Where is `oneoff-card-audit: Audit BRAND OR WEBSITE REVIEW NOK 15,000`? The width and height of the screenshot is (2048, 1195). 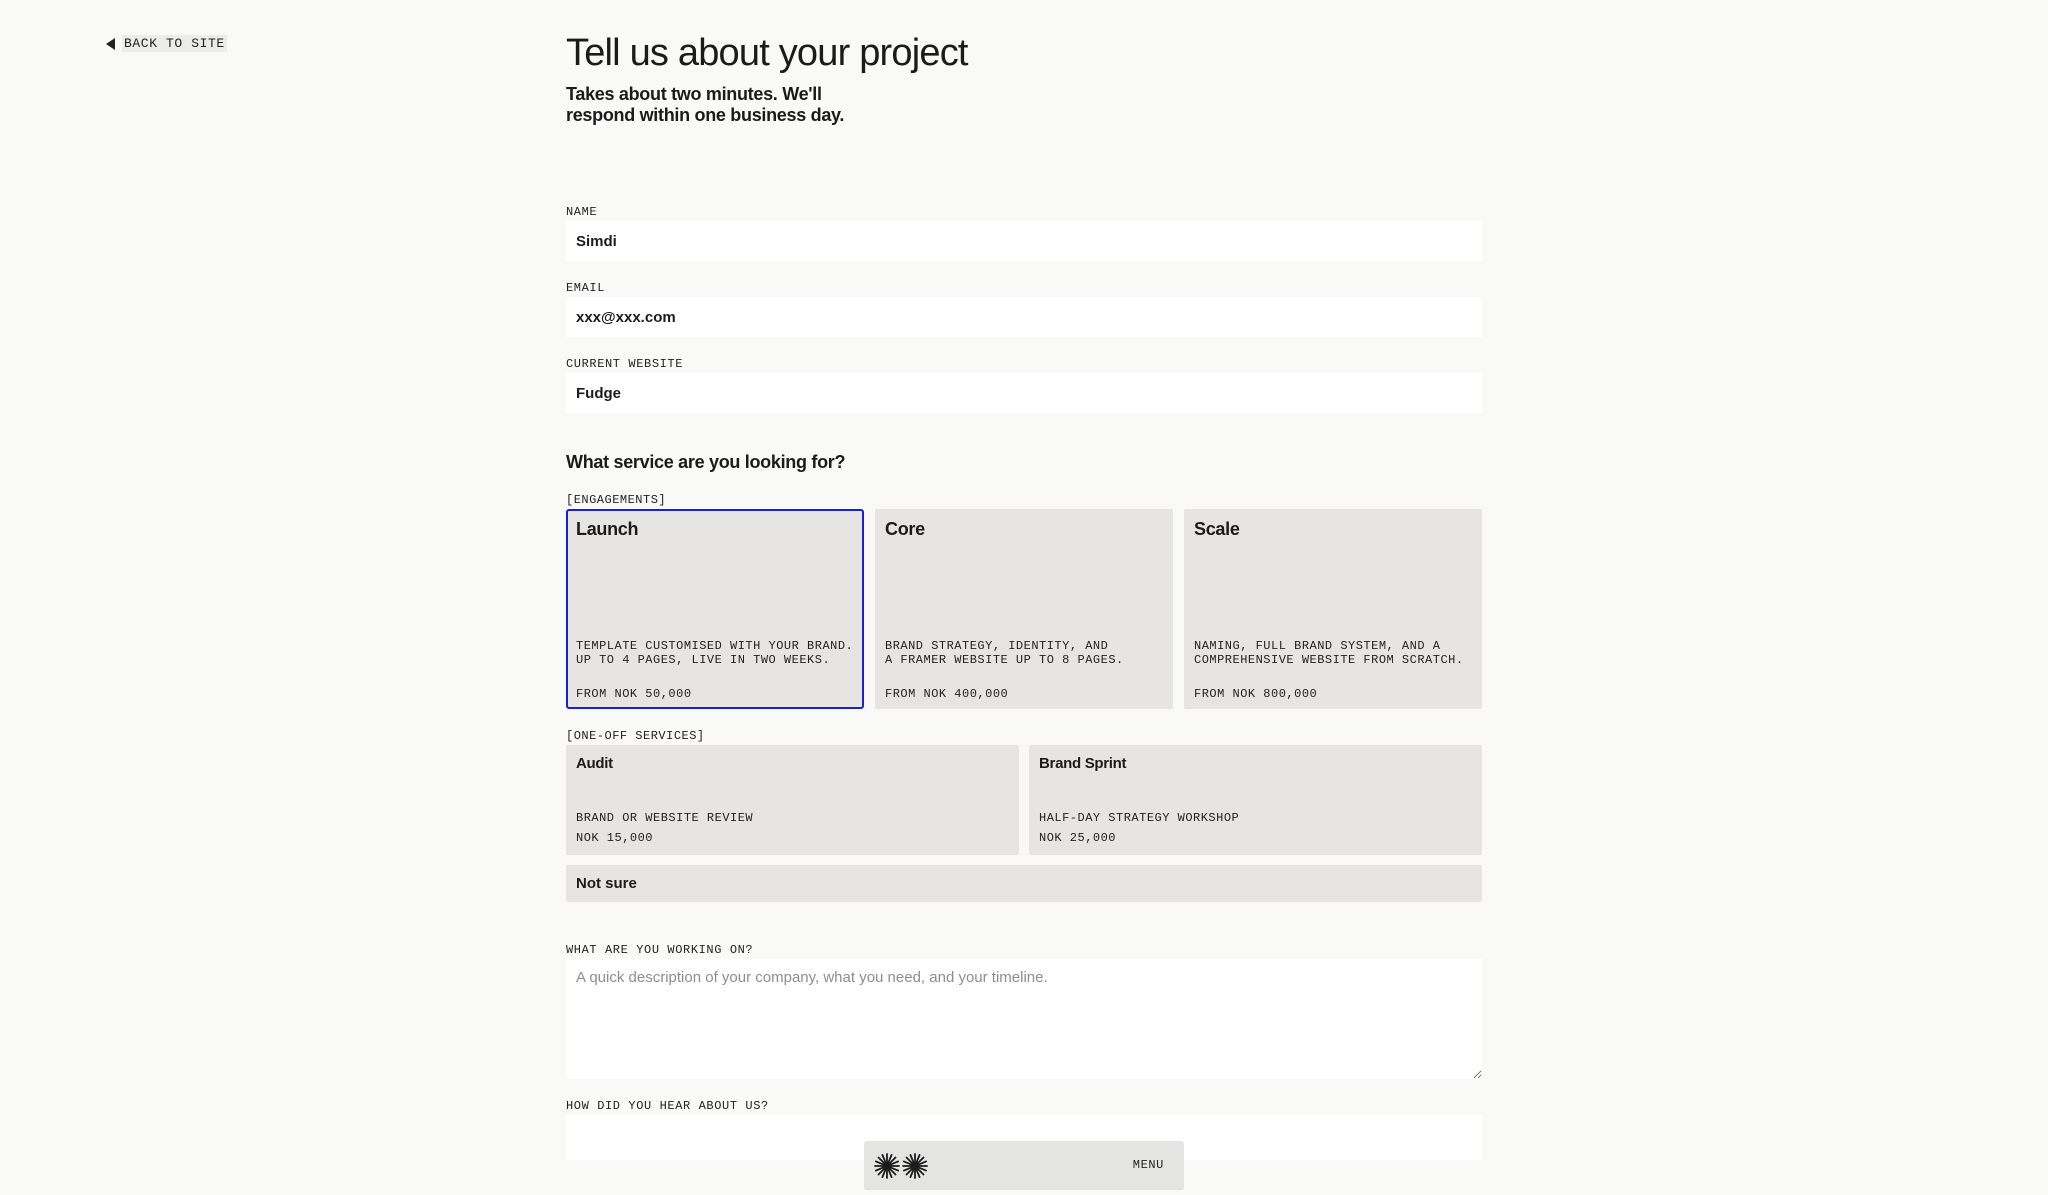 oneoff-card-audit: Audit BRAND OR WEBSITE REVIEW NOK 15,000 is located at coordinates (792, 800).